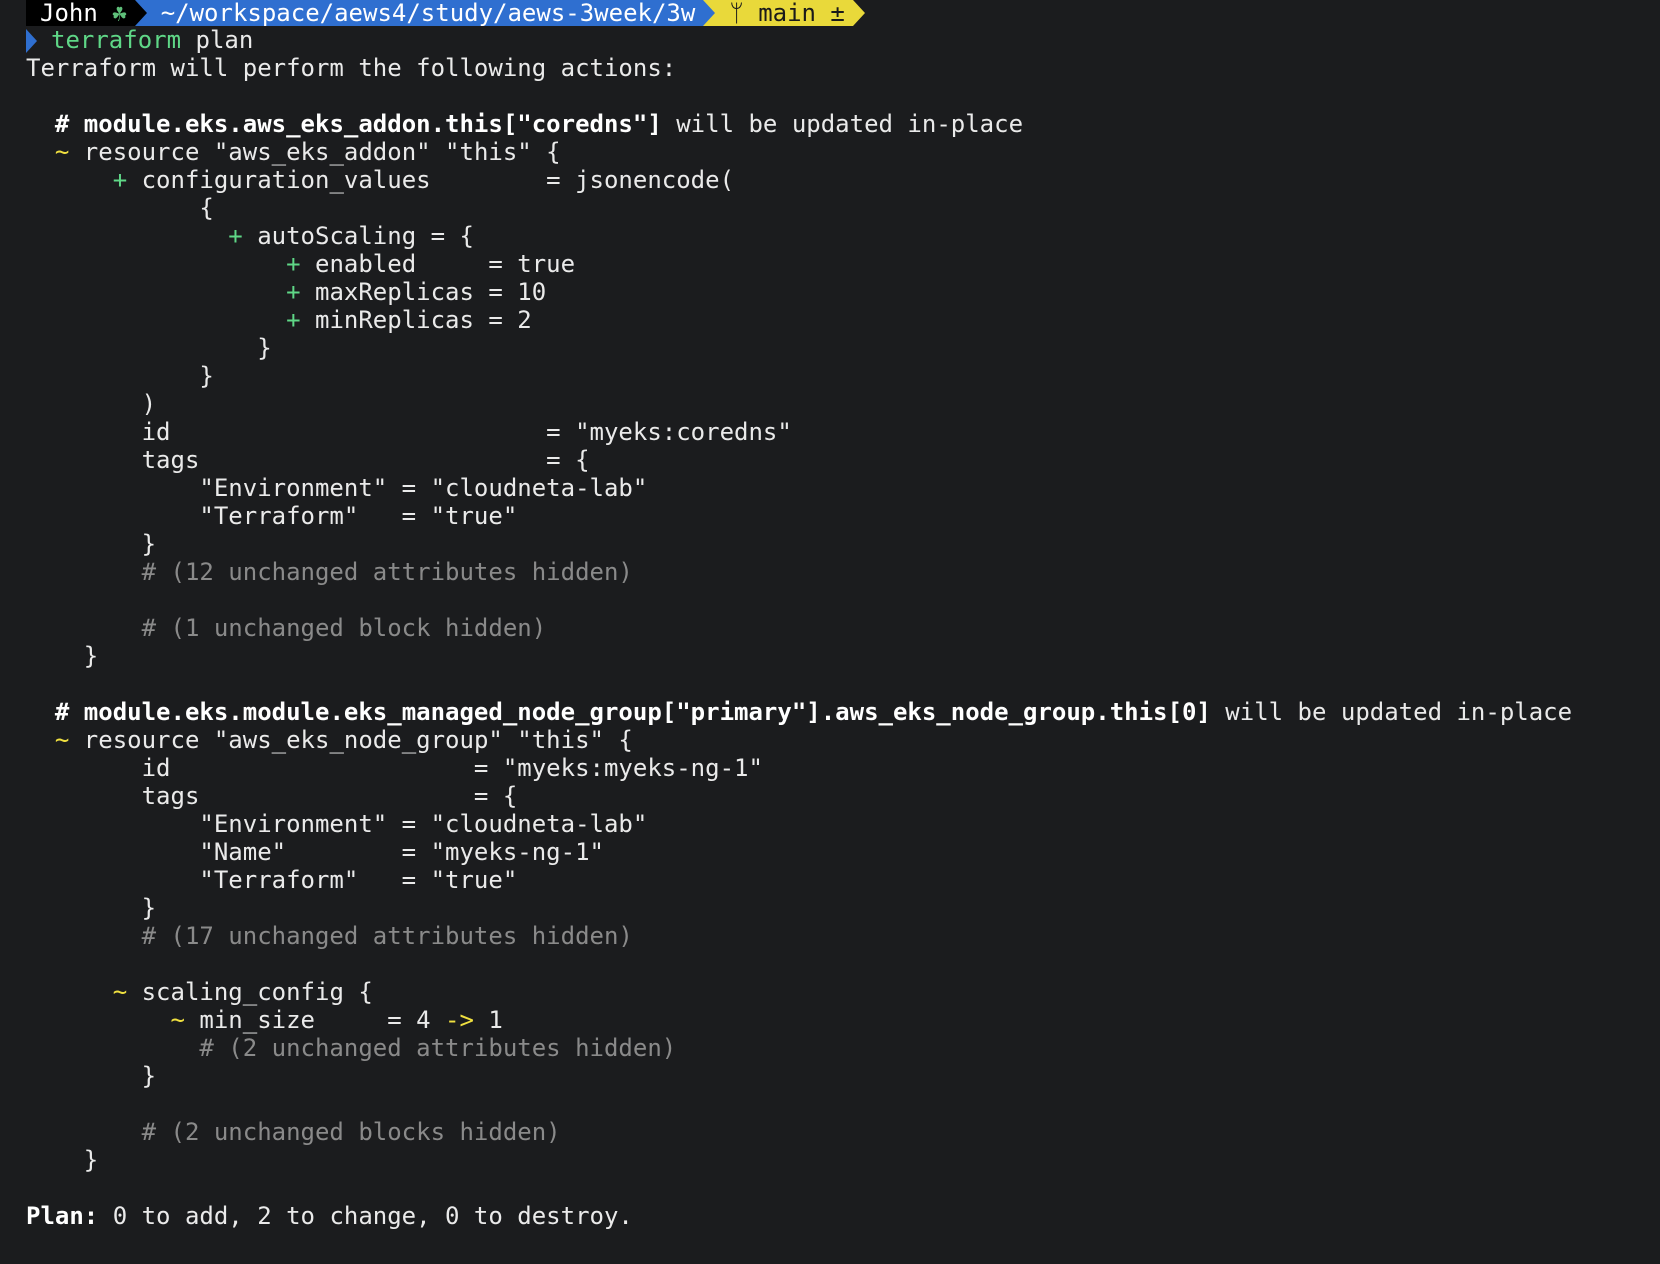 The width and height of the screenshot is (1660, 1264). Describe the element at coordinates (843, 180) in the screenshot. I see `attribute-line: + configuration_values = jsonencode(` at that location.